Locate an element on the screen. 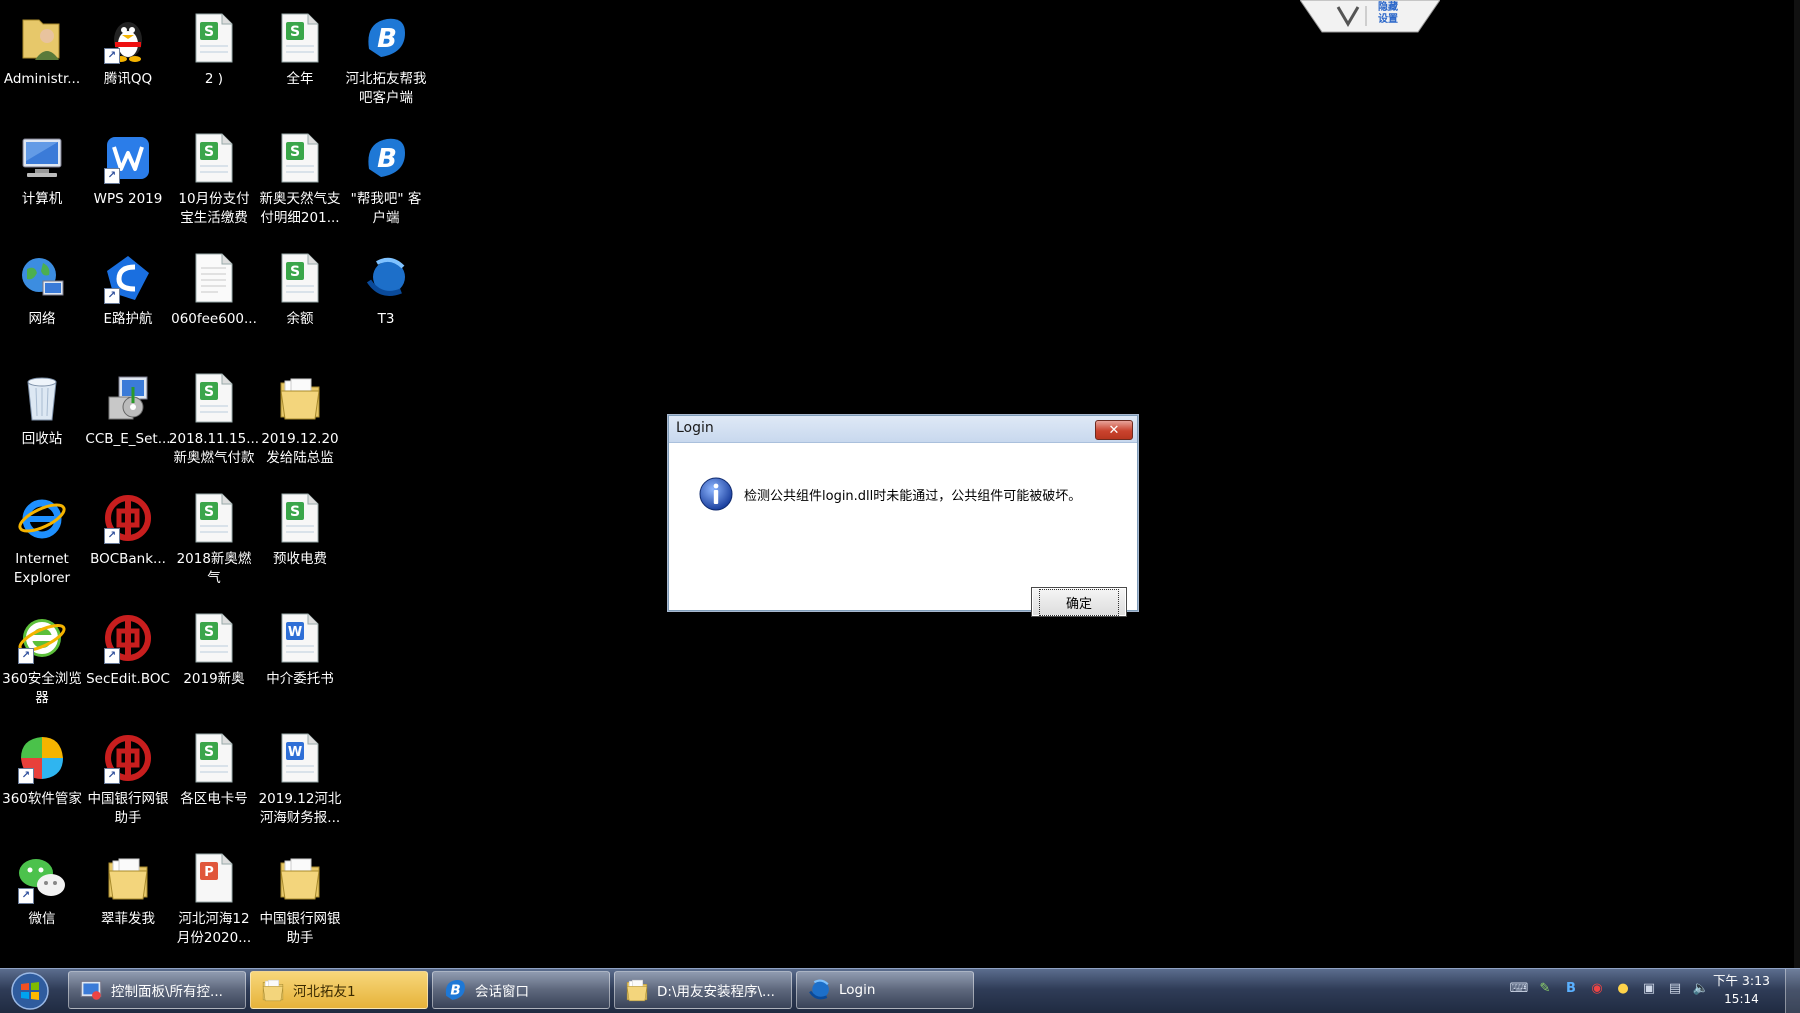 This screenshot has height=1013, width=1800. computer-icon is located at coordinates (42, 158).